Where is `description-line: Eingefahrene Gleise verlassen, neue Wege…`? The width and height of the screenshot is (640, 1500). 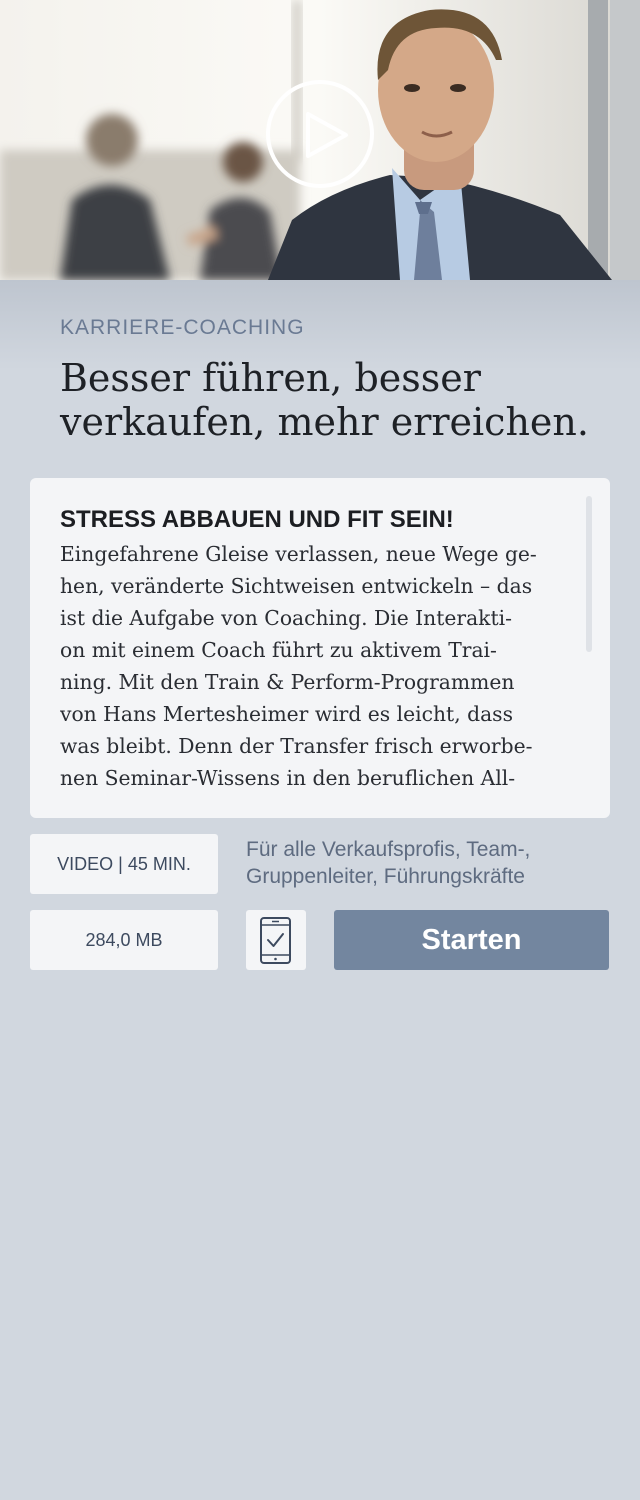
description-line: Eingefahrene Gleise verlassen, neue Wege… is located at coordinates (298, 554).